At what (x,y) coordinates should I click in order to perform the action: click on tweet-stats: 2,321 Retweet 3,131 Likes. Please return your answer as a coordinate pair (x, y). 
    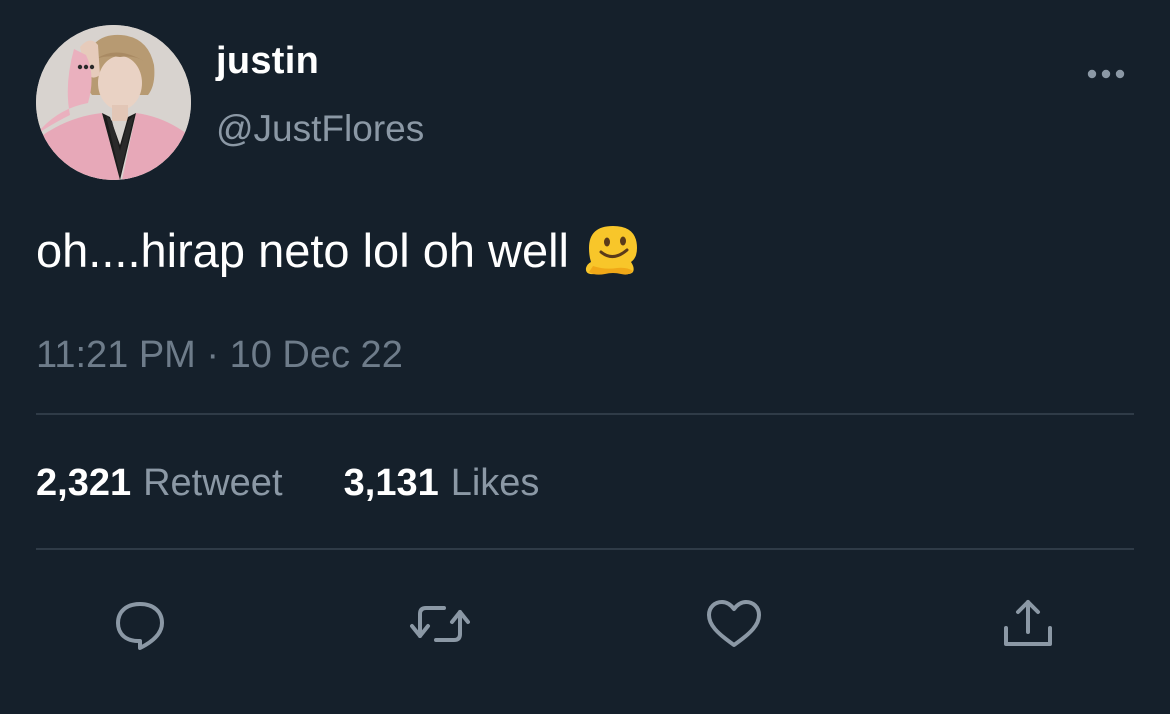
    Looking at the image, I should click on (287, 483).